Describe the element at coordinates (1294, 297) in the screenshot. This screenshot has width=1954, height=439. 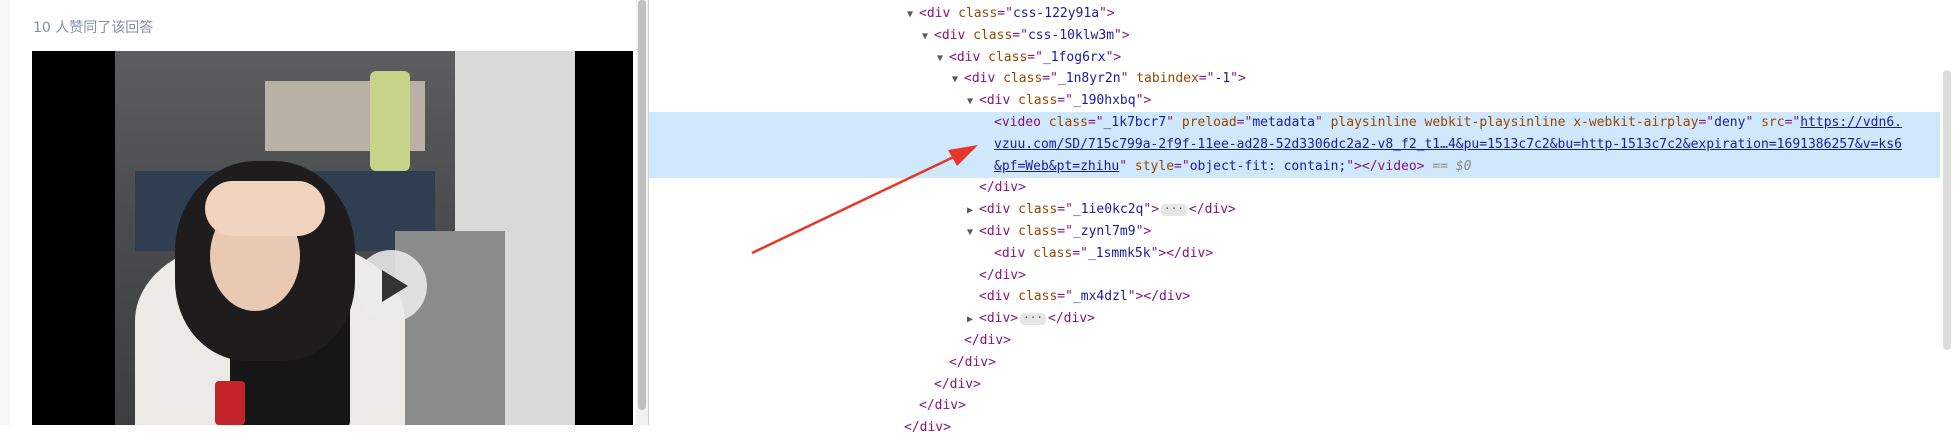
I see `dom-node-row: <div class="_mx4dzl"></div>` at that location.